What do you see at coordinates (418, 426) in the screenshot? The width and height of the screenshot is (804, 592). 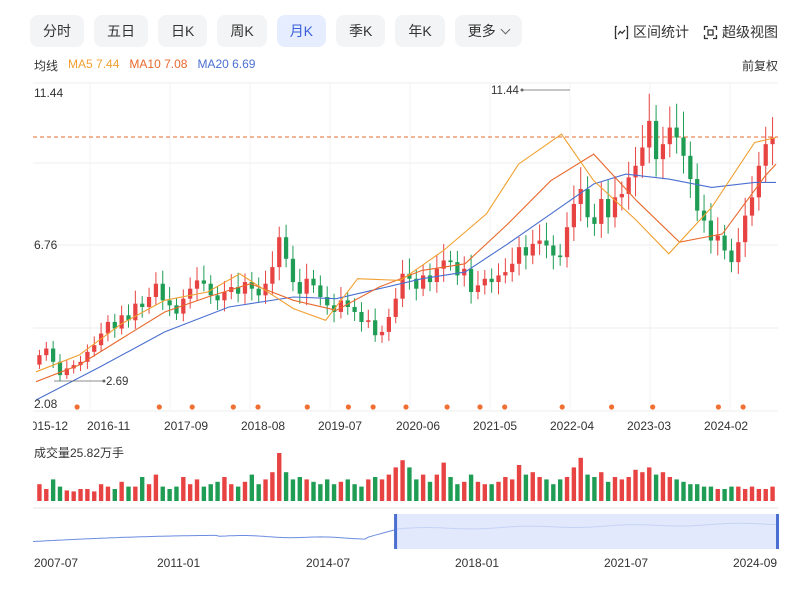 I see `x-tick-5: 2020-06` at bounding box center [418, 426].